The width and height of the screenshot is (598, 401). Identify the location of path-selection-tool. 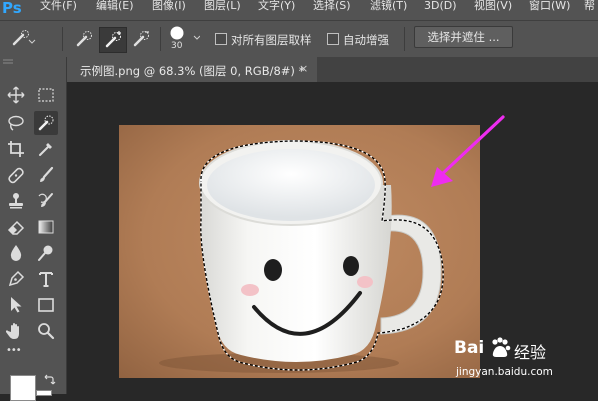
(16, 305).